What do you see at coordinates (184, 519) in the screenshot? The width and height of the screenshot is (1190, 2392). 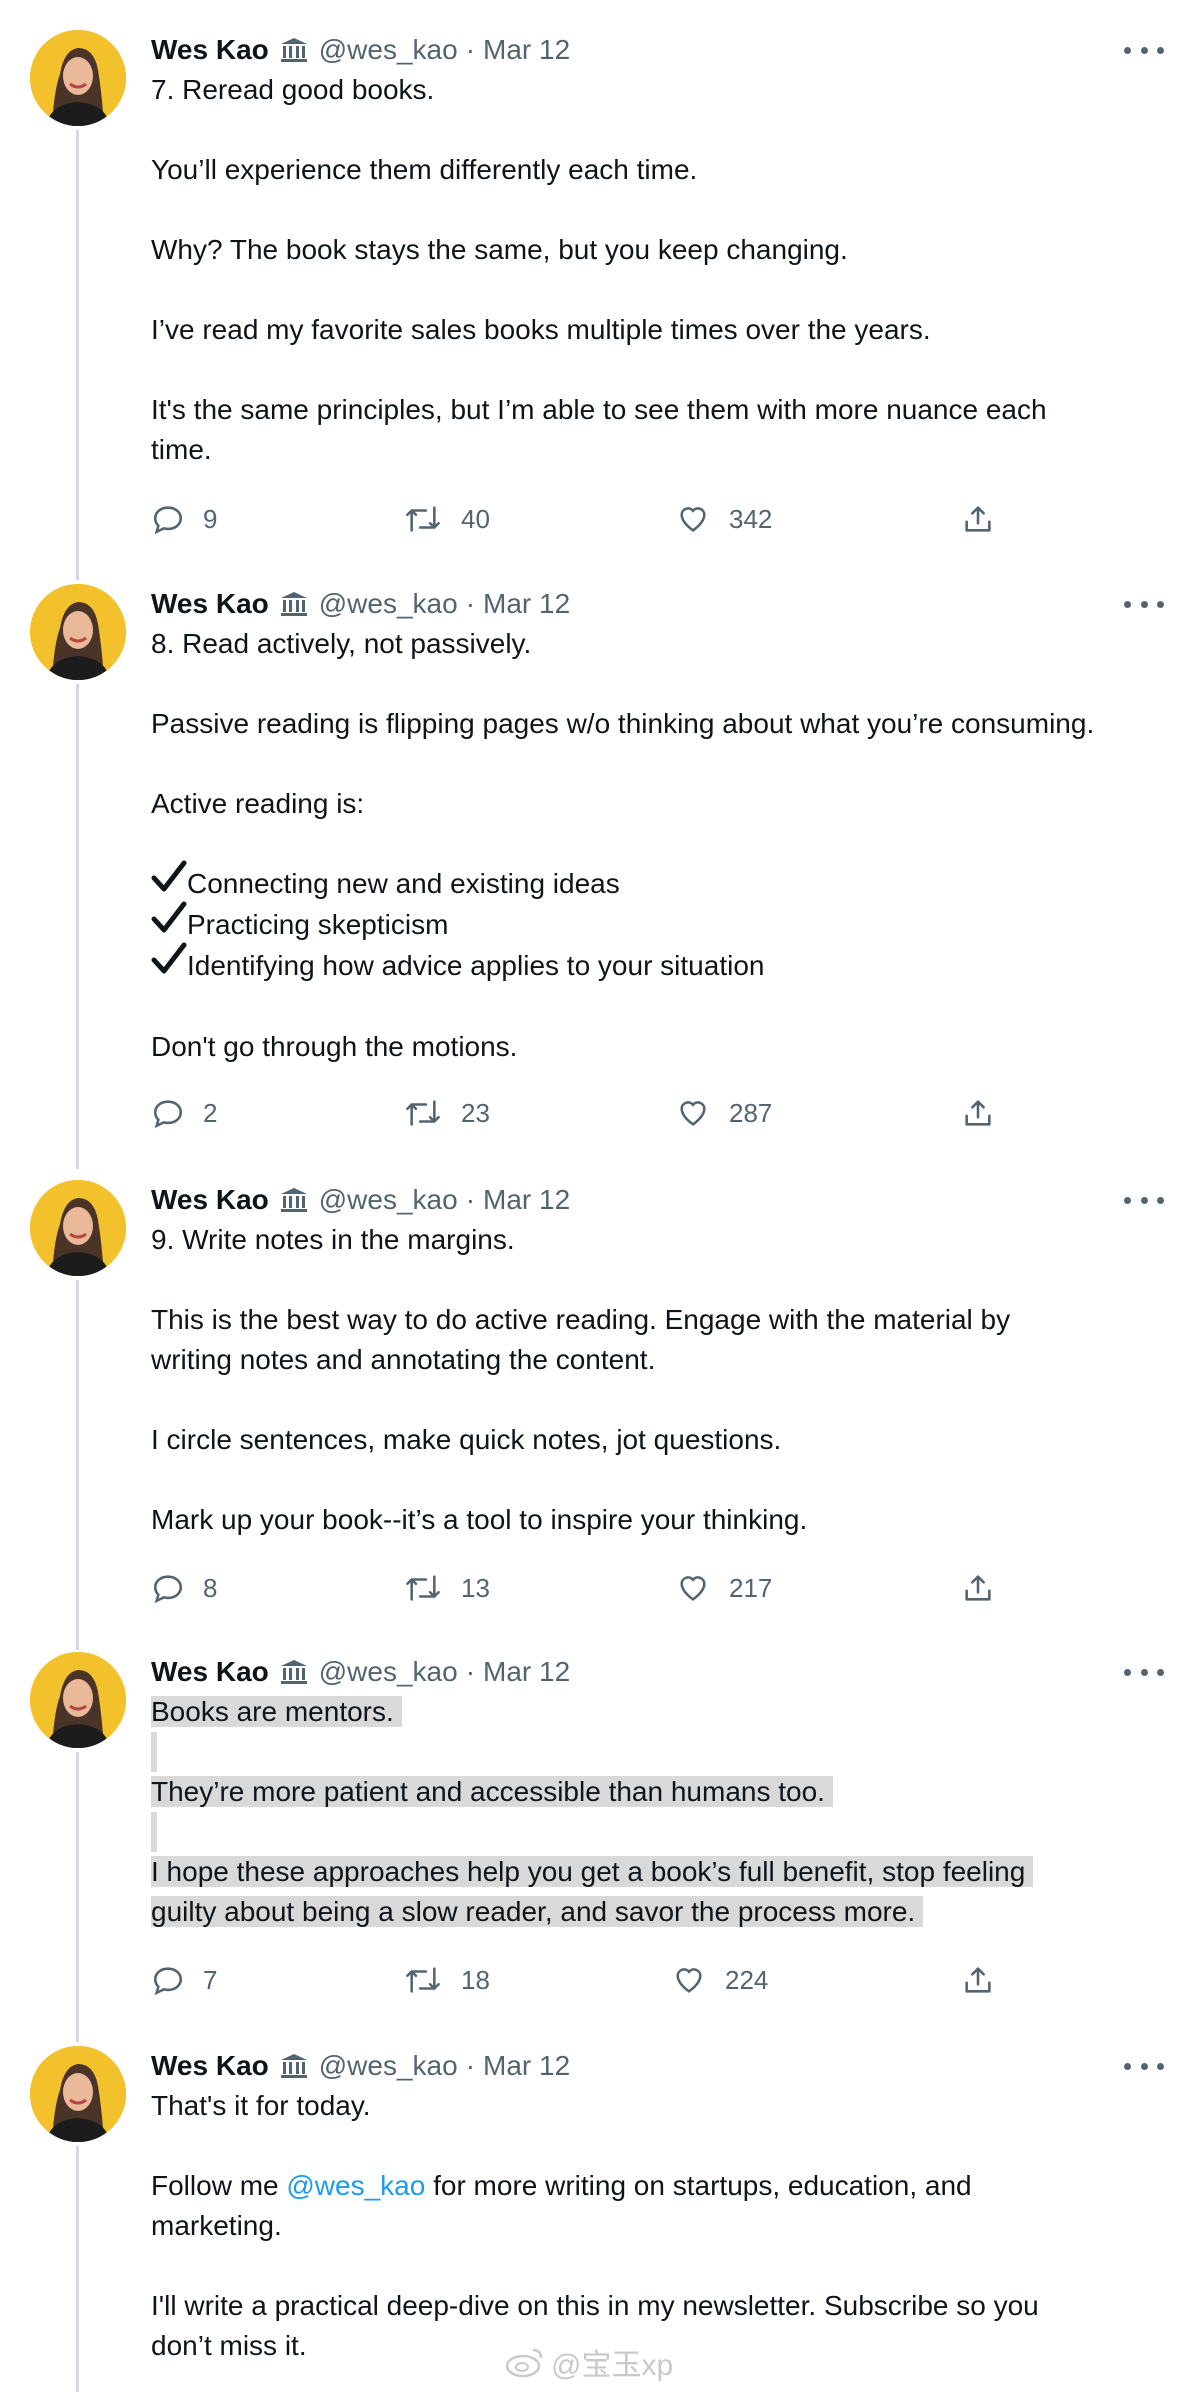 I see `reply-button: 9` at bounding box center [184, 519].